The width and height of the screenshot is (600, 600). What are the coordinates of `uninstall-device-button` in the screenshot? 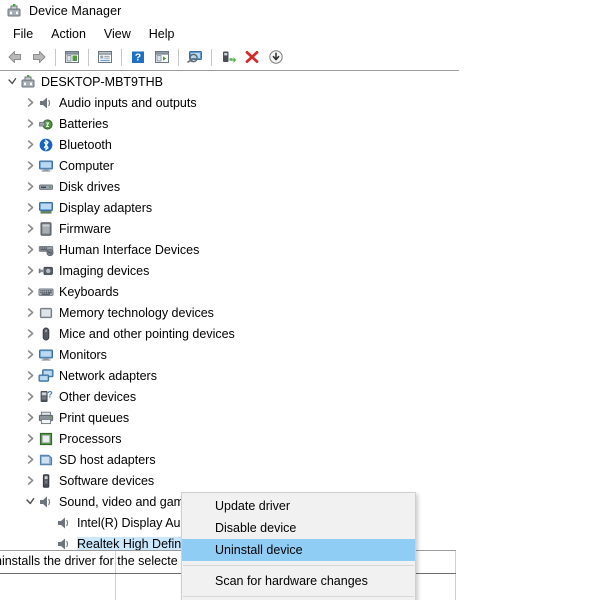 It's located at (252, 57).